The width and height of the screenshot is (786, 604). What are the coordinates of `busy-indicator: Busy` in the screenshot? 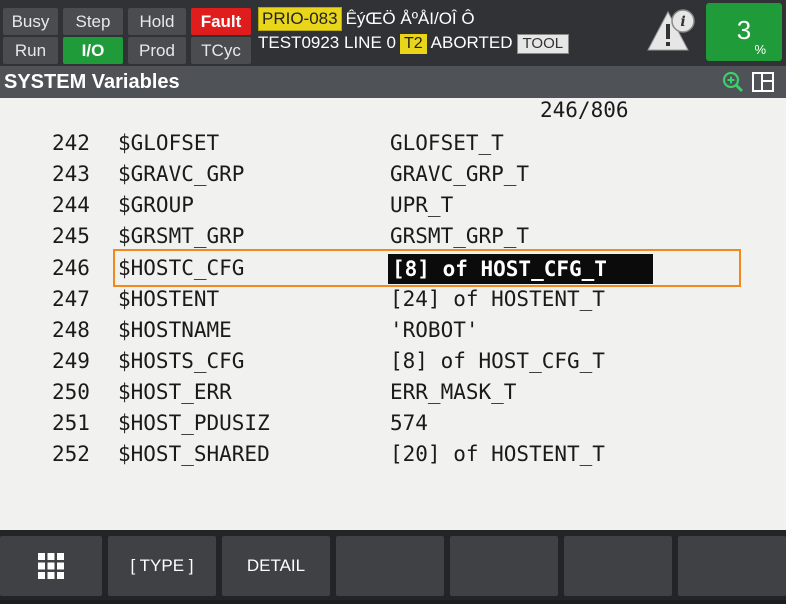 It's located at (30, 21).